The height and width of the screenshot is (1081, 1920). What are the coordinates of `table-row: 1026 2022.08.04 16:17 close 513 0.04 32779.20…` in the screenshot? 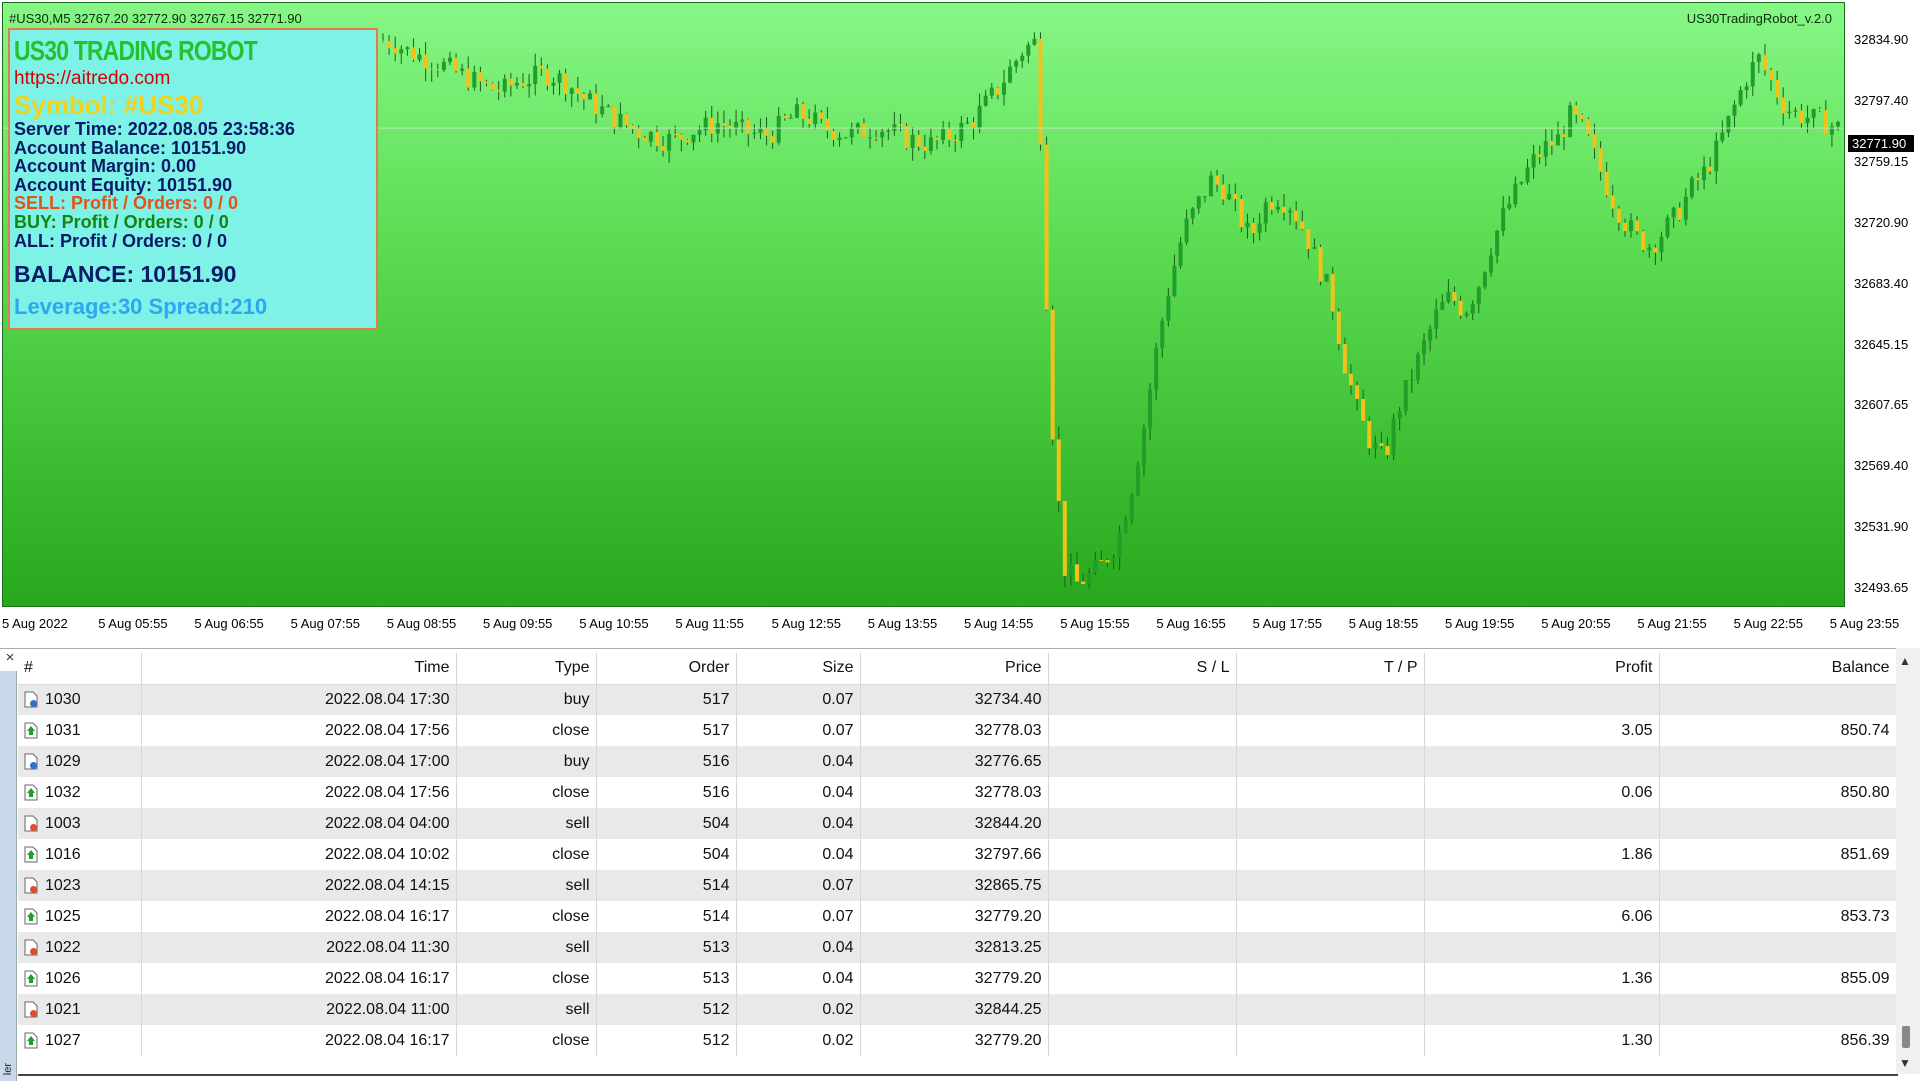 It's located at (957, 978).